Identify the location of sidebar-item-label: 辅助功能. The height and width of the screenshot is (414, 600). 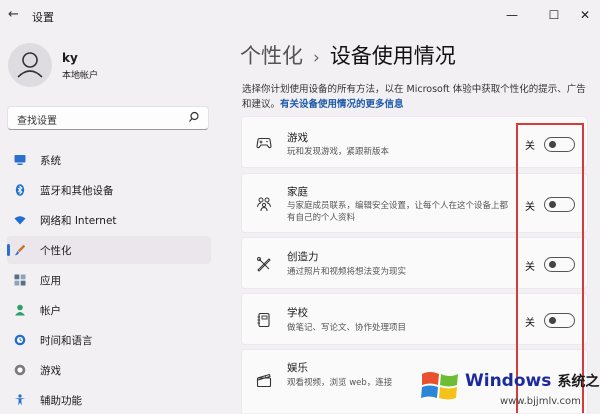
(61, 401).